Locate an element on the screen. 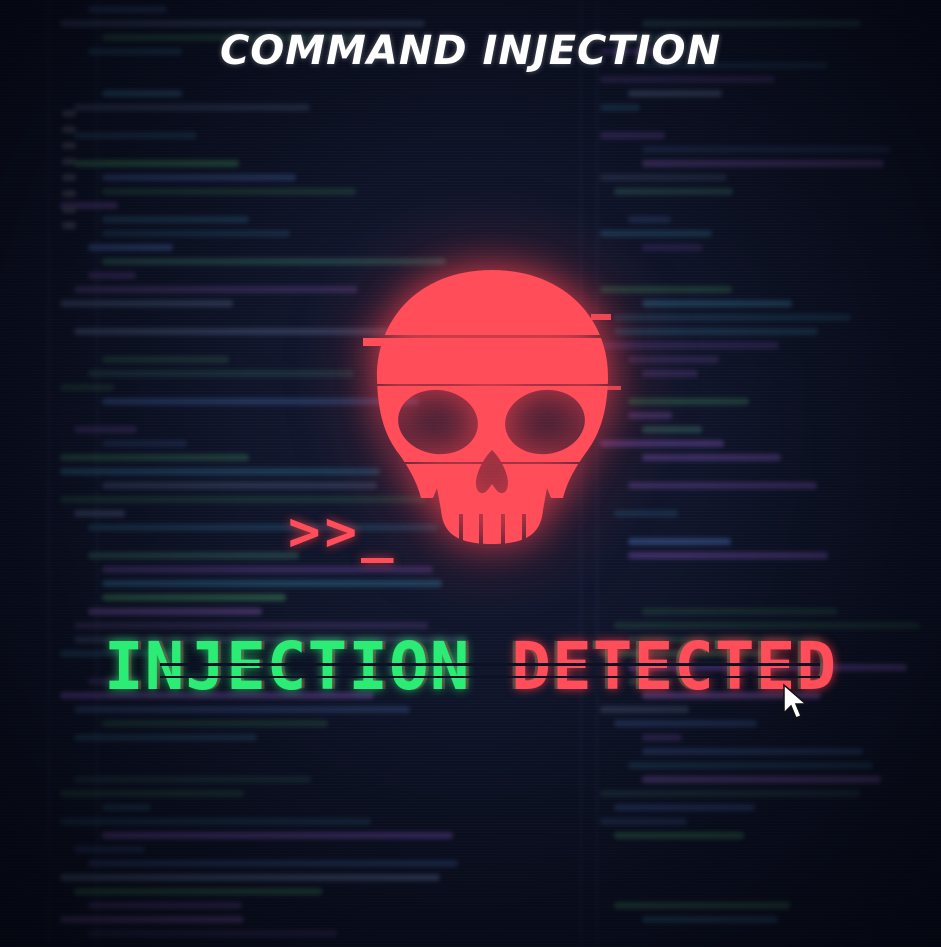 Image resolution: width=941 pixels, height=947 pixels. mouse-pointer-icon is located at coordinates (795, 701).